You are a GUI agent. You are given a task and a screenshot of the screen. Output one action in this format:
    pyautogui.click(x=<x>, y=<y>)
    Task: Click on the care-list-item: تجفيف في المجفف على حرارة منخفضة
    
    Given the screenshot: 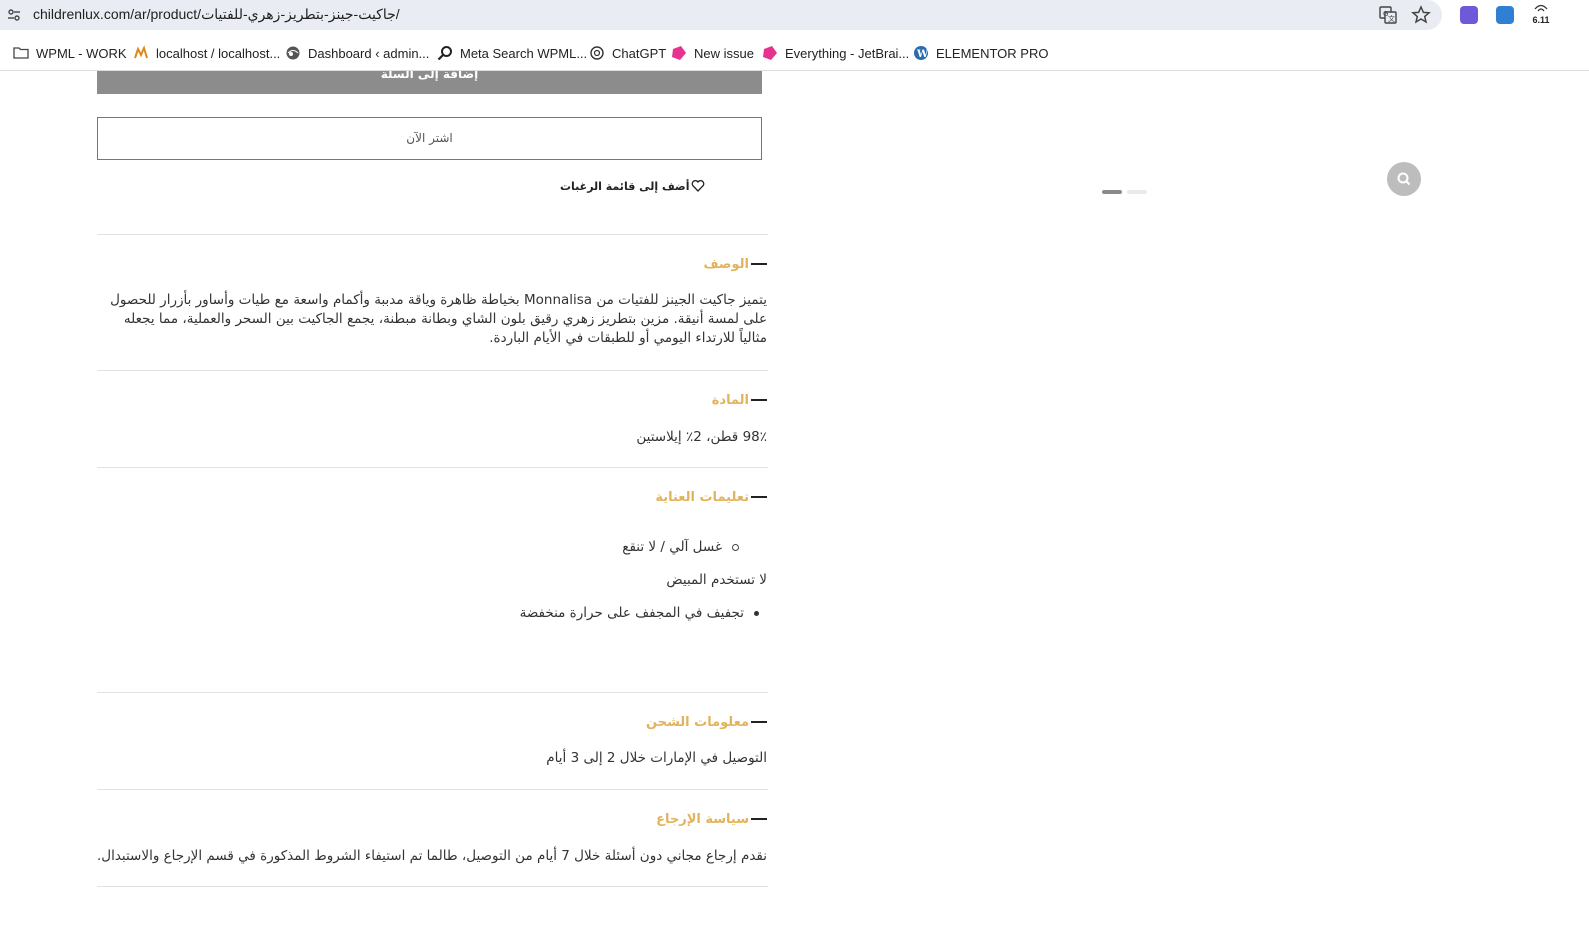 What is the action you would take?
    pyautogui.click(x=639, y=613)
    